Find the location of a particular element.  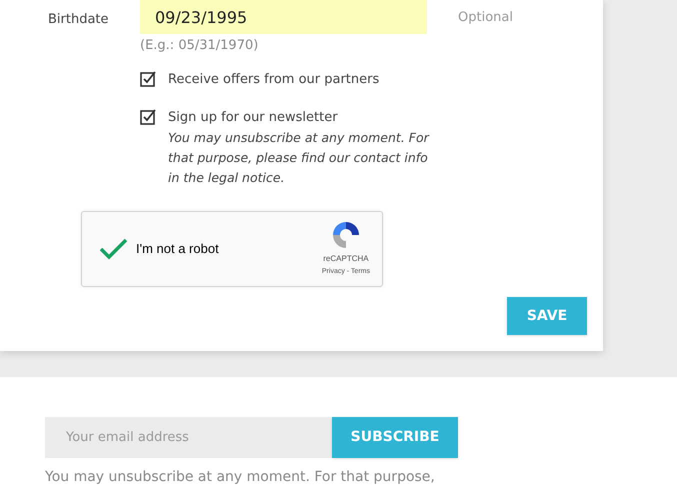

checkbox-label: Sign up for our newsletter is located at coordinates (253, 117).